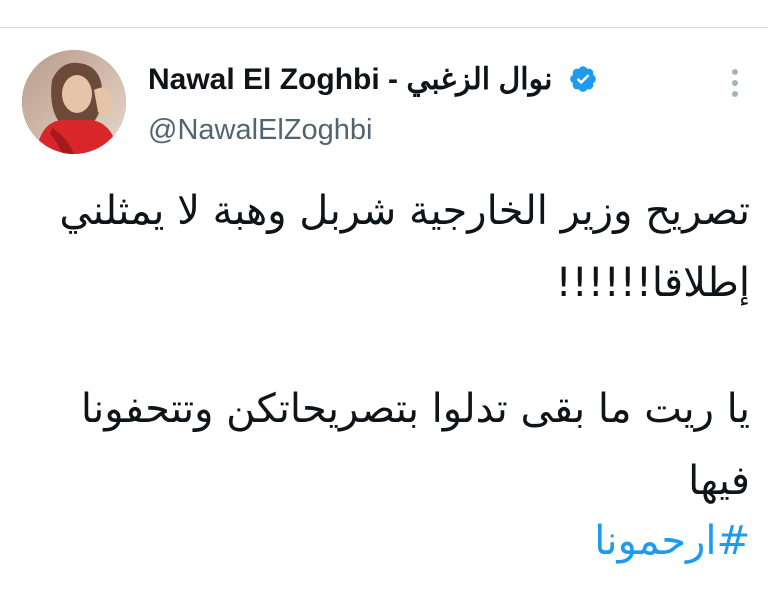 The image size is (768, 599). What do you see at coordinates (652, 283) in the screenshot?
I see `tweet-text-line: إطلاقا!!!!!!` at bounding box center [652, 283].